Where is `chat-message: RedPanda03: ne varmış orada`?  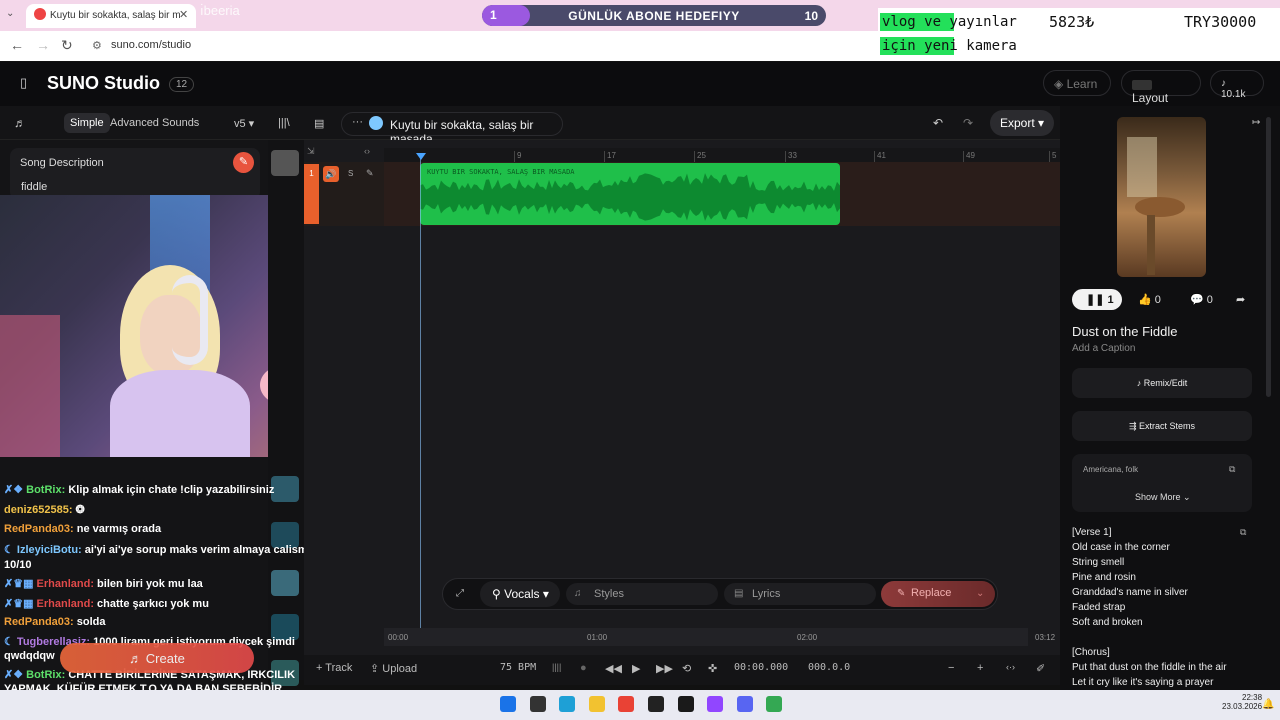
chat-message: RedPanda03: ne varmış orada is located at coordinates (82, 529).